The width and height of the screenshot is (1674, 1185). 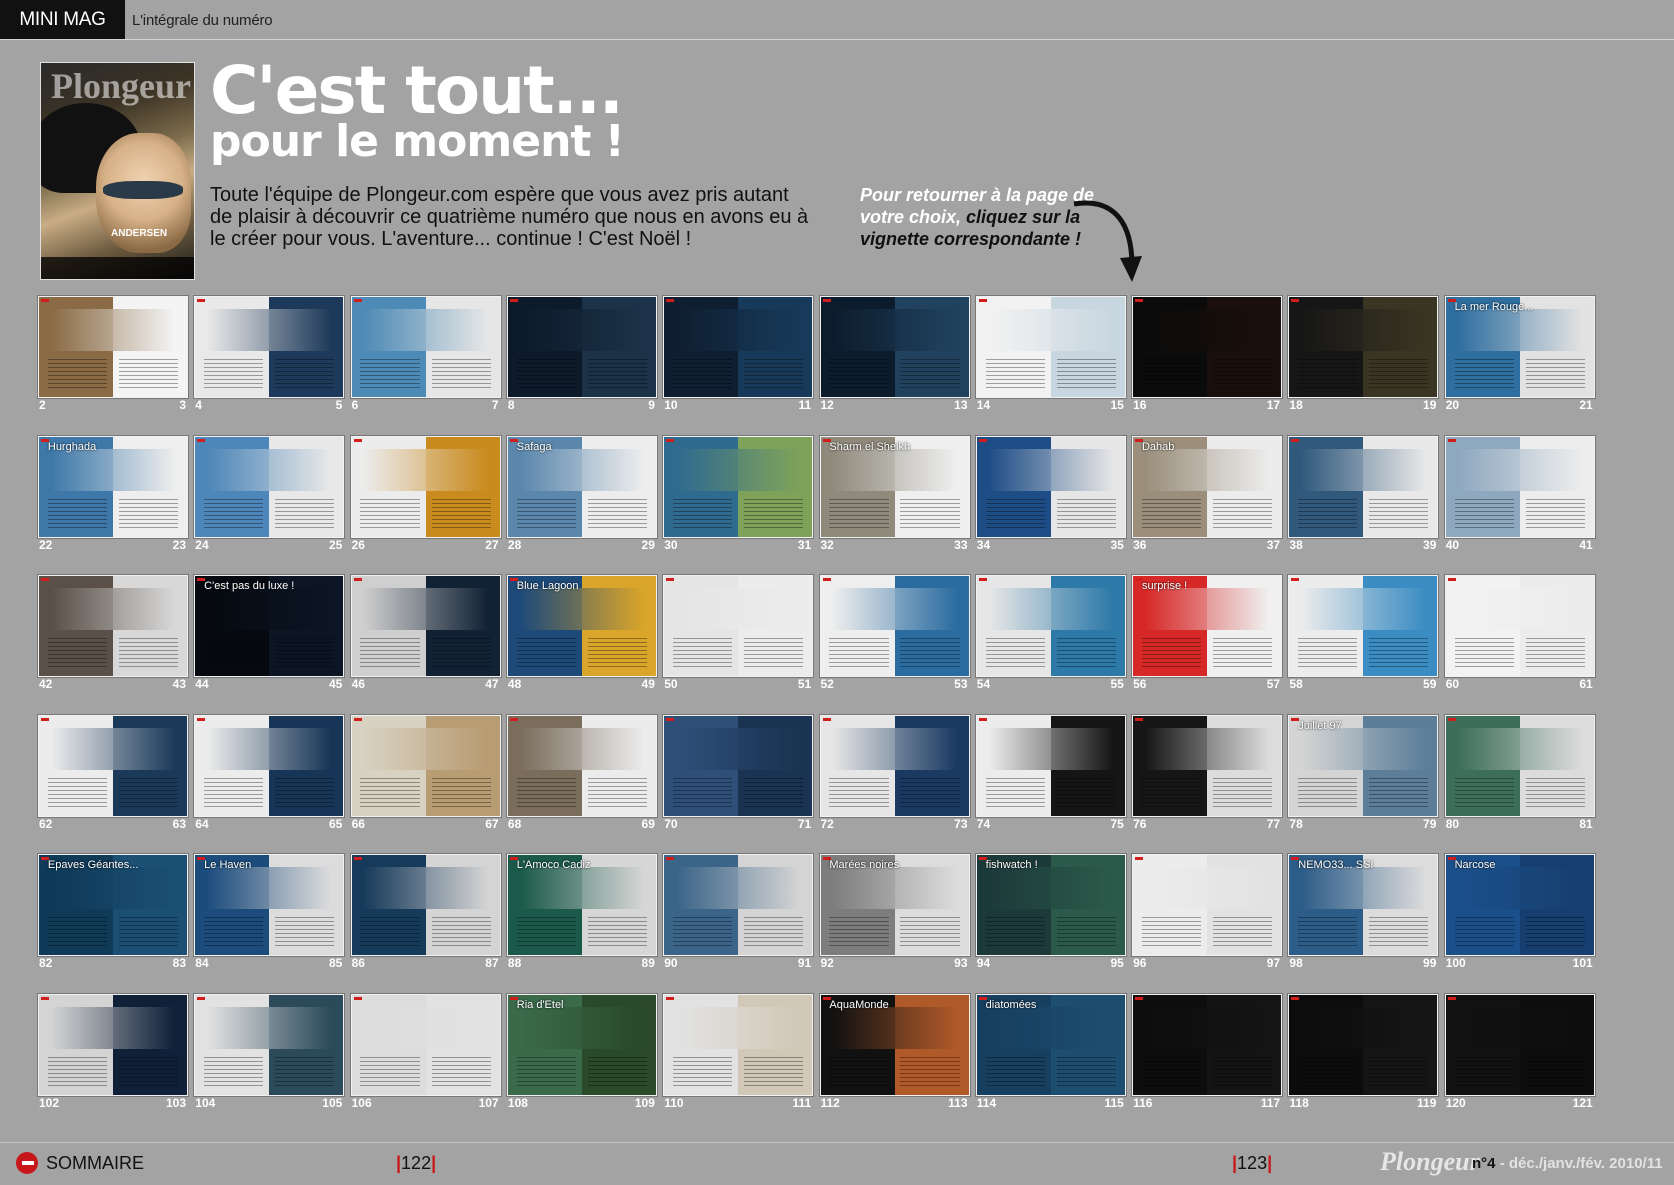 What do you see at coordinates (1207, 486) in the screenshot?
I see `thumbnail-spread: Dahab` at bounding box center [1207, 486].